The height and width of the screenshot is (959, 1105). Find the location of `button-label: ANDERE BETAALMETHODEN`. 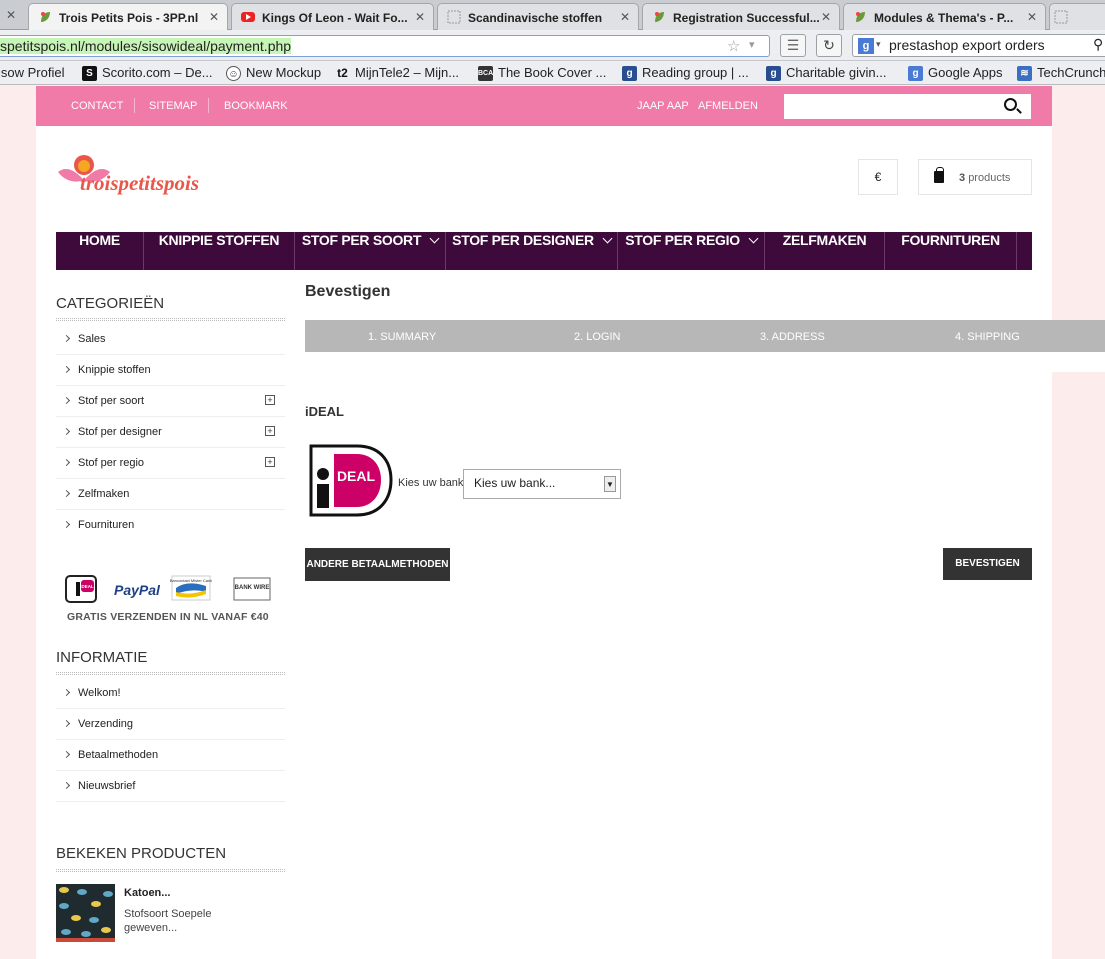

button-label: ANDERE BETAALMETHODEN is located at coordinates (377, 564).